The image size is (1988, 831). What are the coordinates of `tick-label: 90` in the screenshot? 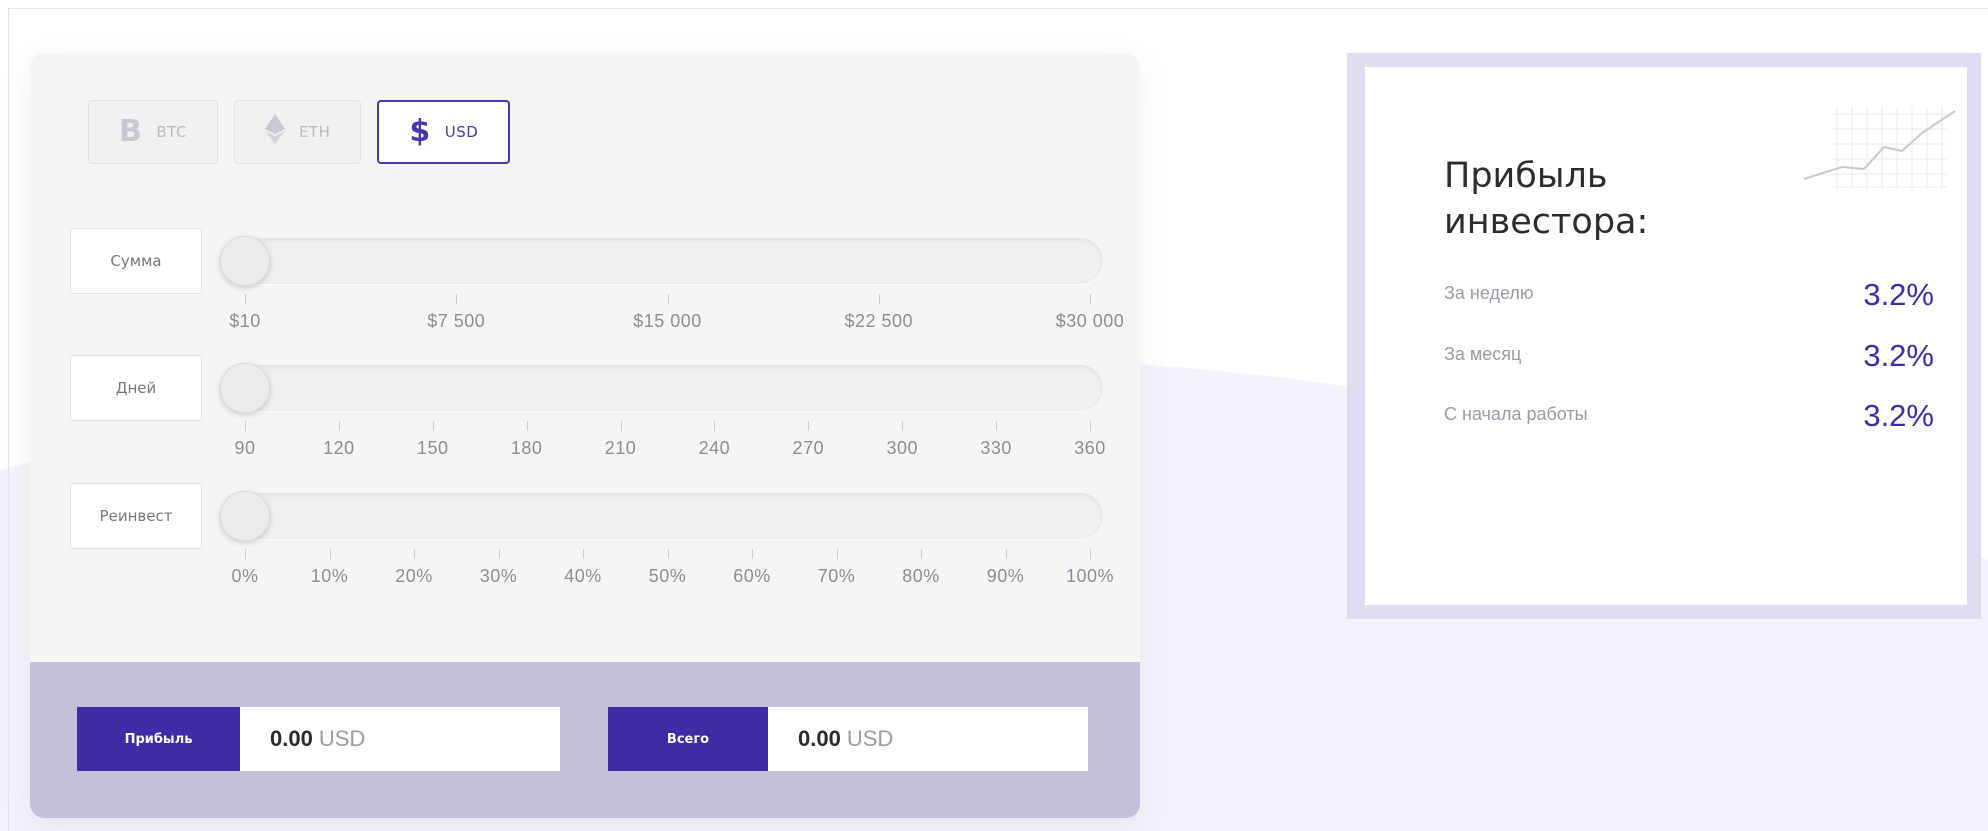 It's located at (245, 448).